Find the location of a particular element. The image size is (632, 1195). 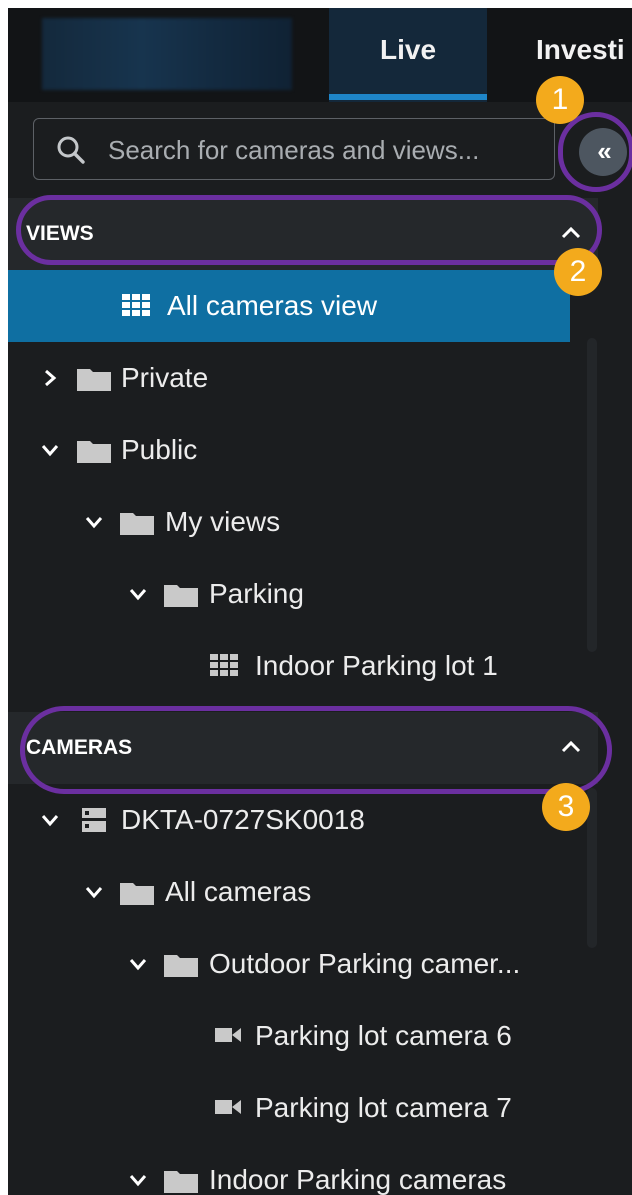

tree-item-label: Public is located at coordinates (159, 449).